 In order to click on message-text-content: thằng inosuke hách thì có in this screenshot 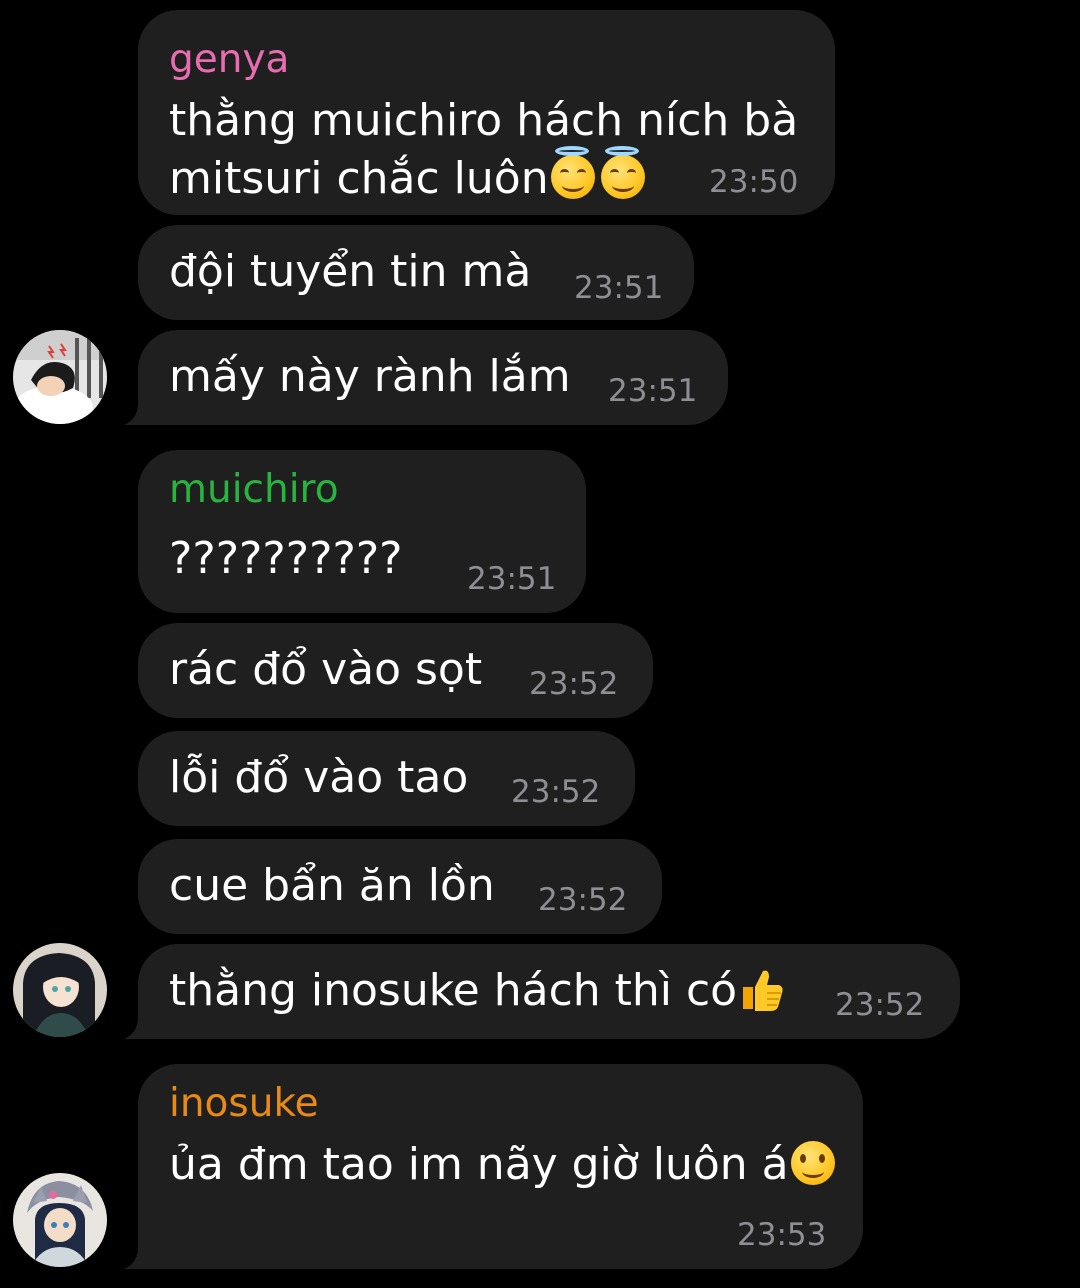, I will do `click(453, 990)`.